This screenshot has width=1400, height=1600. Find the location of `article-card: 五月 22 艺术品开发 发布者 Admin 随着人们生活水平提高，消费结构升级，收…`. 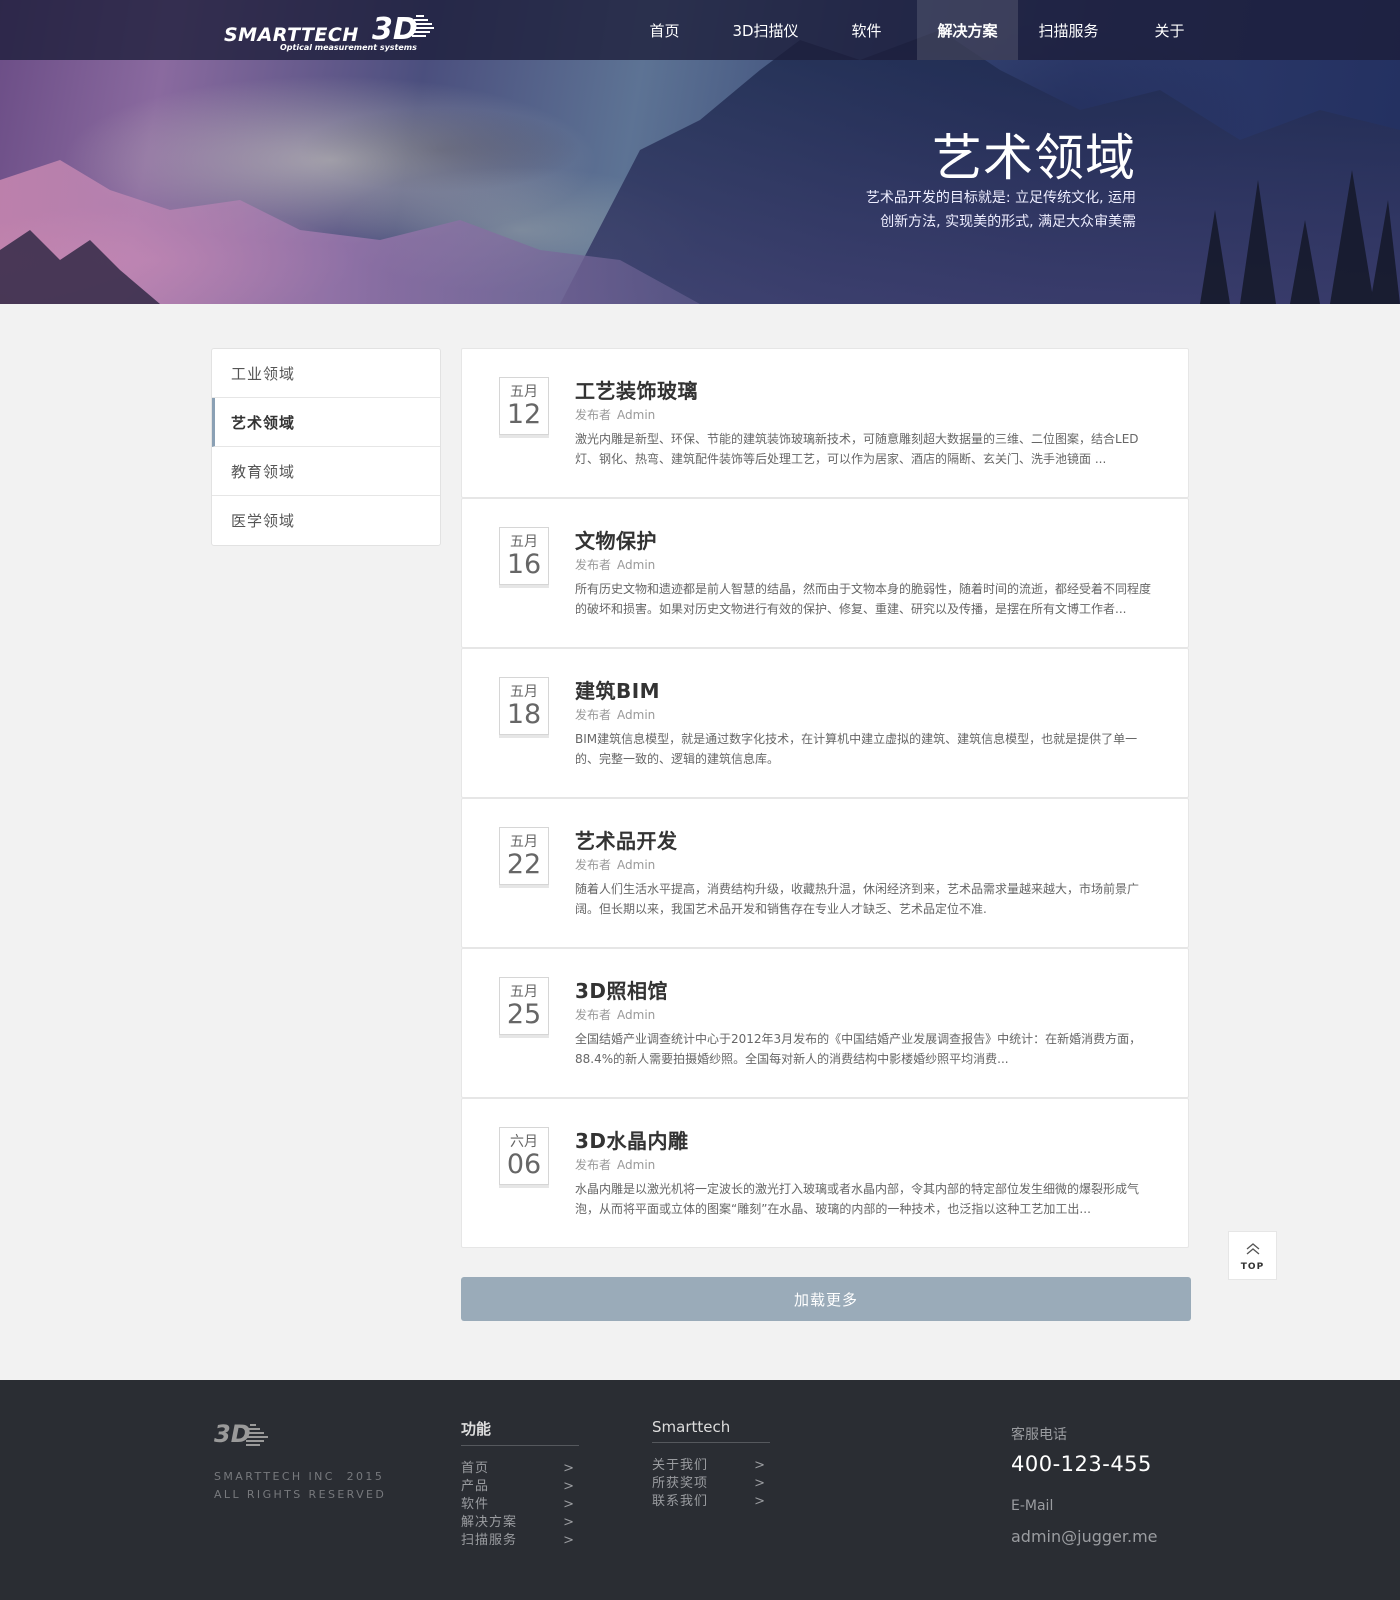

article-card: 五月 22 艺术品开发 发布者 Admin 随着人们生活水平提高，消费结构升级，收… is located at coordinates (825, 873).